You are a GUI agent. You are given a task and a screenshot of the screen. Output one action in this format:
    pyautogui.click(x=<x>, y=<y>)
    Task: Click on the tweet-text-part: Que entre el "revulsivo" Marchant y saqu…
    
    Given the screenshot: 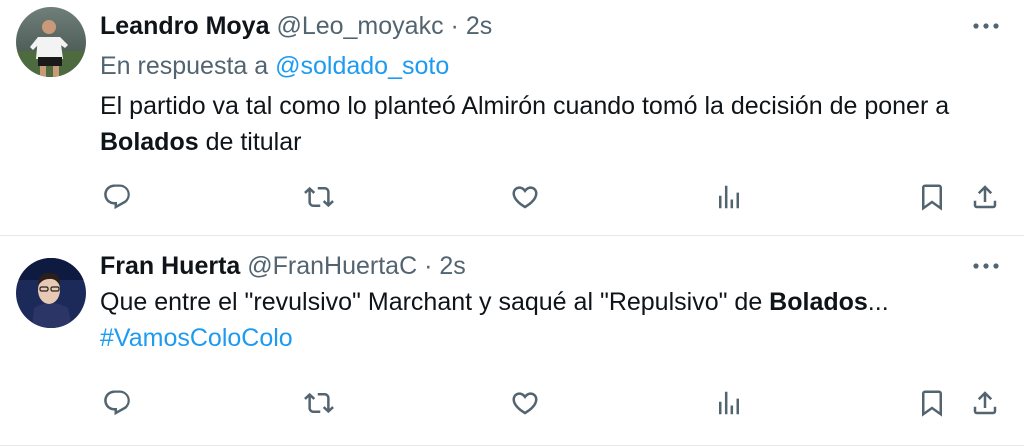 What is the action you would take?
    pyautogui.click(x=435, y=302)
    